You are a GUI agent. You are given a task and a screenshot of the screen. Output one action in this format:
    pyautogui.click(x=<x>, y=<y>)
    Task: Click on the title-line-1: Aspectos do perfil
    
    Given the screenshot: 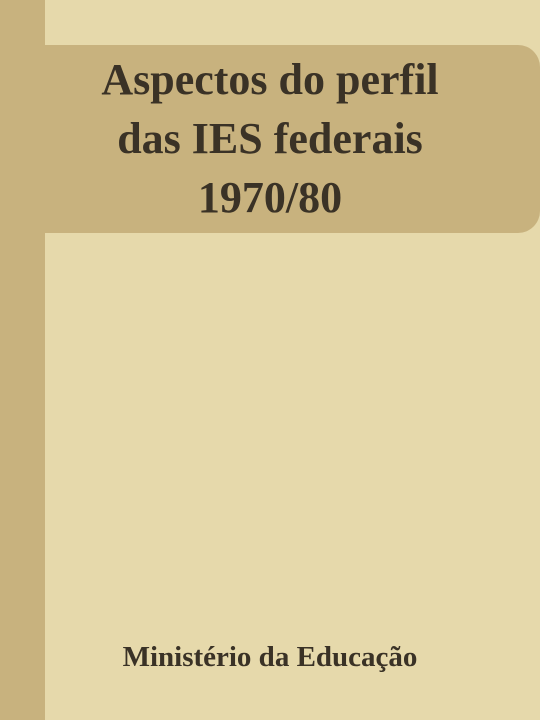 What is the action you would take?
    pyautogui.click(x=270, y=79)
    